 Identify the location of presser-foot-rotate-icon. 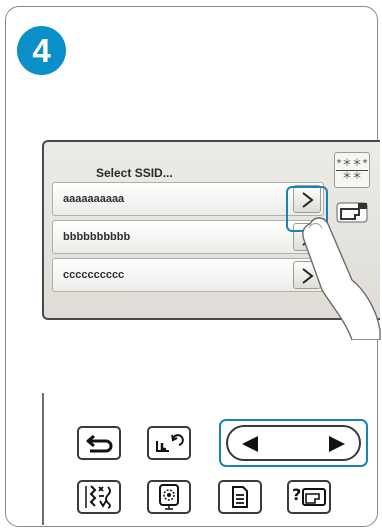
(170, 443).